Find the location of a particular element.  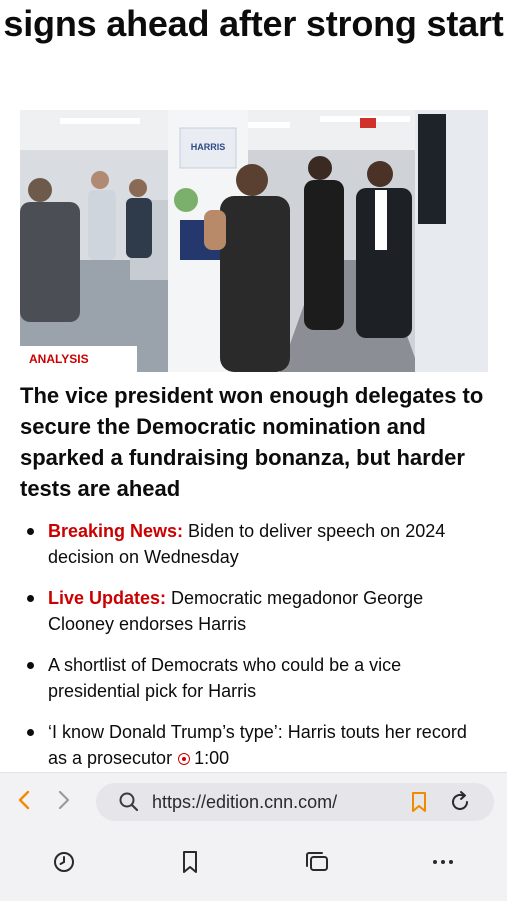

more-icon is located at coordinates (443, 862).